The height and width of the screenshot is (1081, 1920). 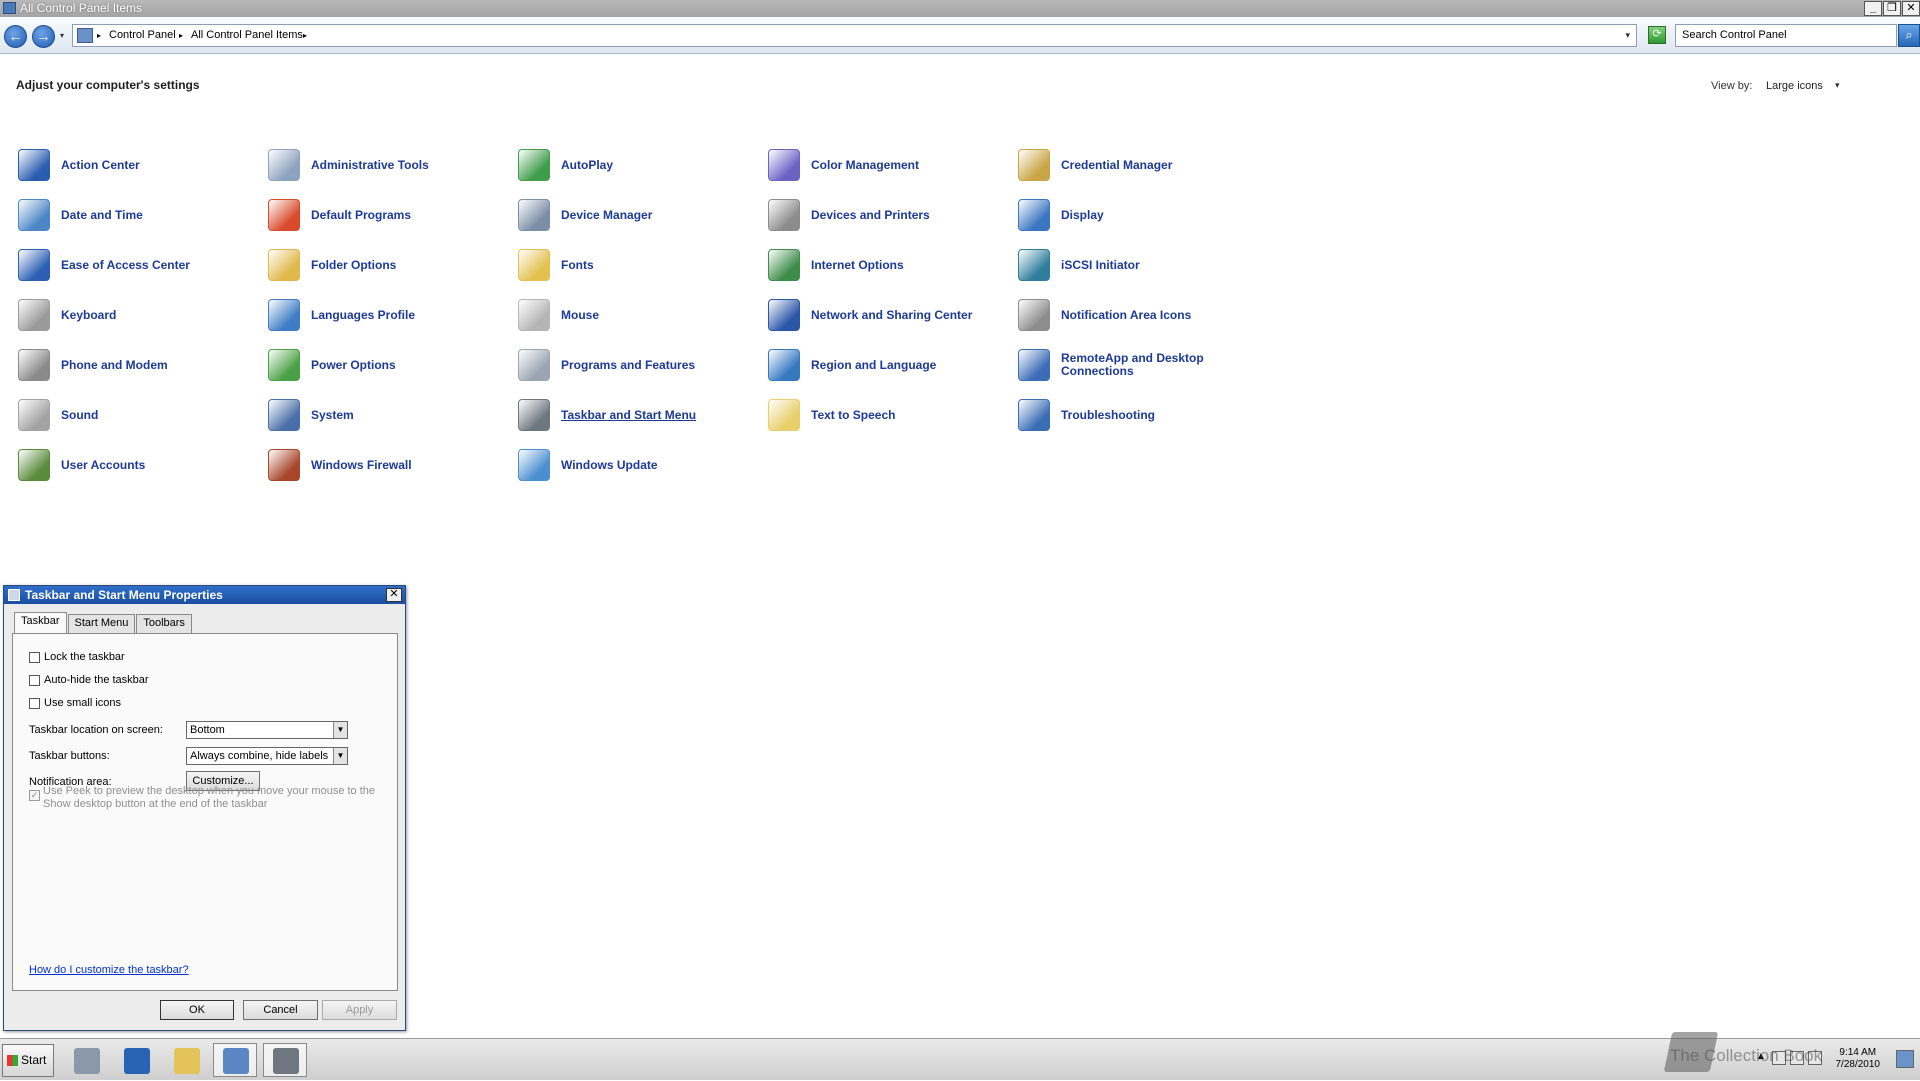 What do you see at coordinates (197, 1010) in the screenshot?
I see `ok-button: OK` at bounding box center [197, 1010].